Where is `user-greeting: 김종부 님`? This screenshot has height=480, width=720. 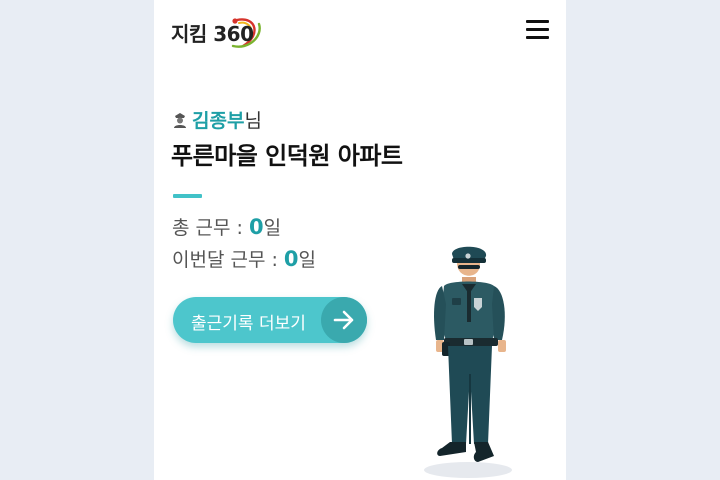 user-greeting: 김종부 님 is located at coordinates (217, 119).